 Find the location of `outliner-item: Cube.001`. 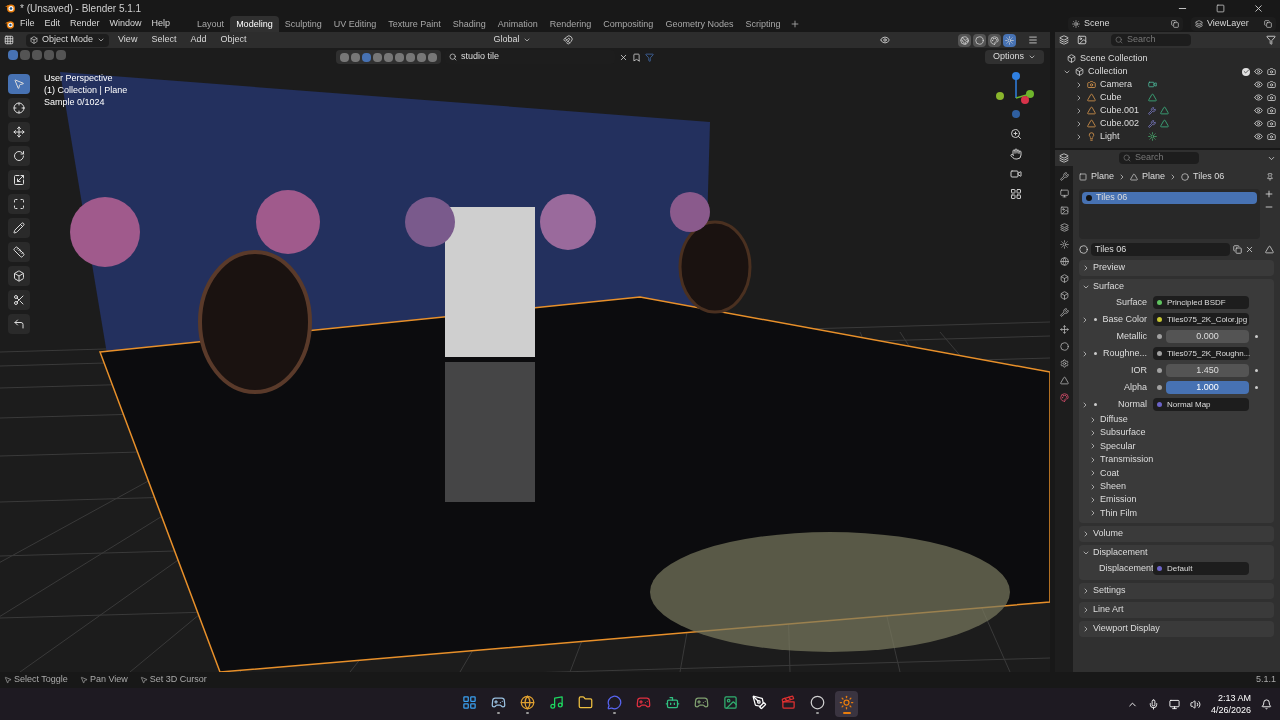

outliner-item: Cube.001 is located at coordinates (1122, 110).